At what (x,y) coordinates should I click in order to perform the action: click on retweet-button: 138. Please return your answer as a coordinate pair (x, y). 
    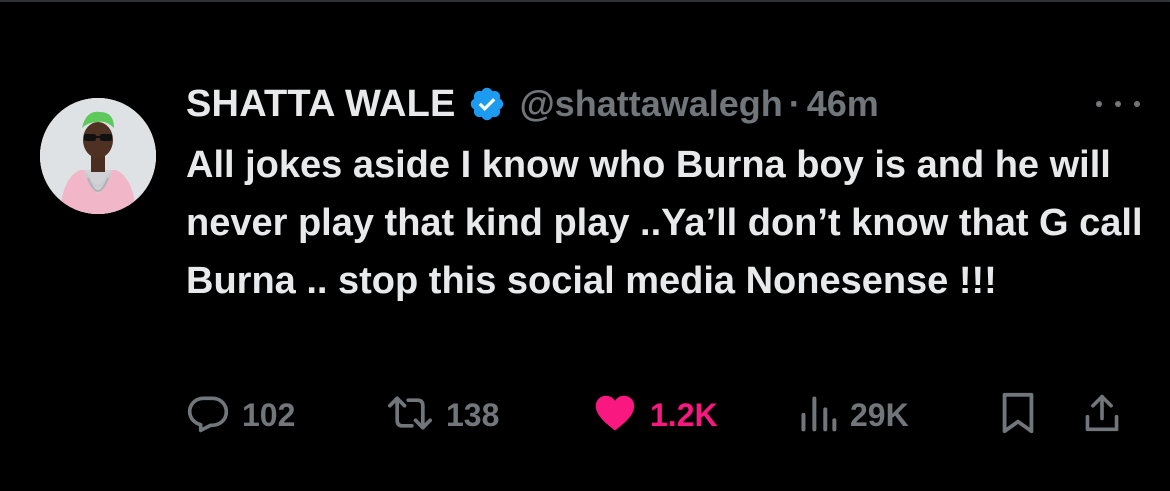
    Looking at the image, I should click on (442, 415).